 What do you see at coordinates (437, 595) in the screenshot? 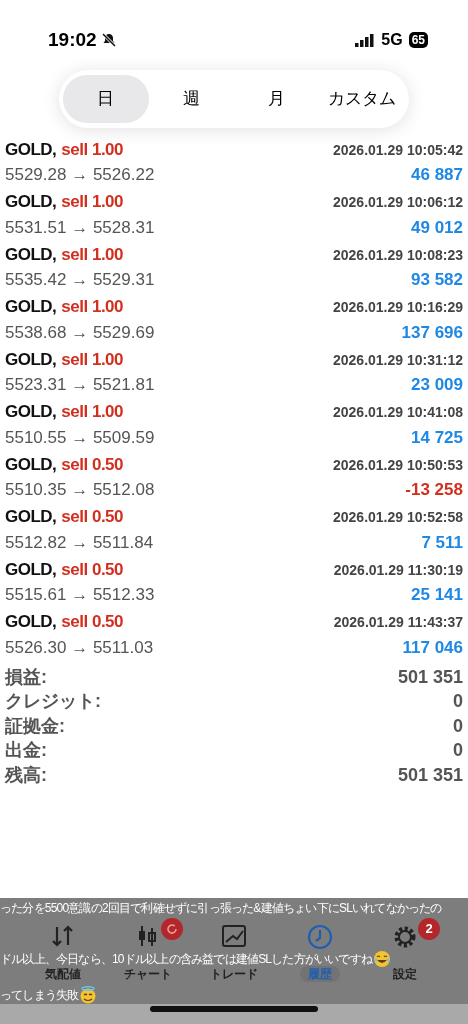
I see `deal-profit: 25 141` at bounding box center [437, 595].